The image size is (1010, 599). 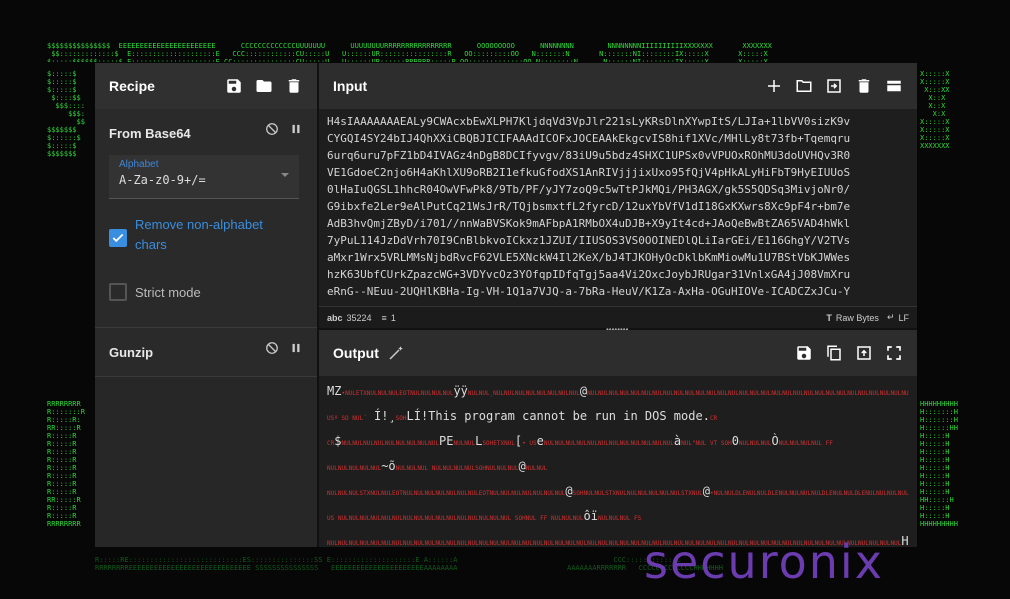 I want to click on recipe-title: Recipe, so click(x=132, y=86).